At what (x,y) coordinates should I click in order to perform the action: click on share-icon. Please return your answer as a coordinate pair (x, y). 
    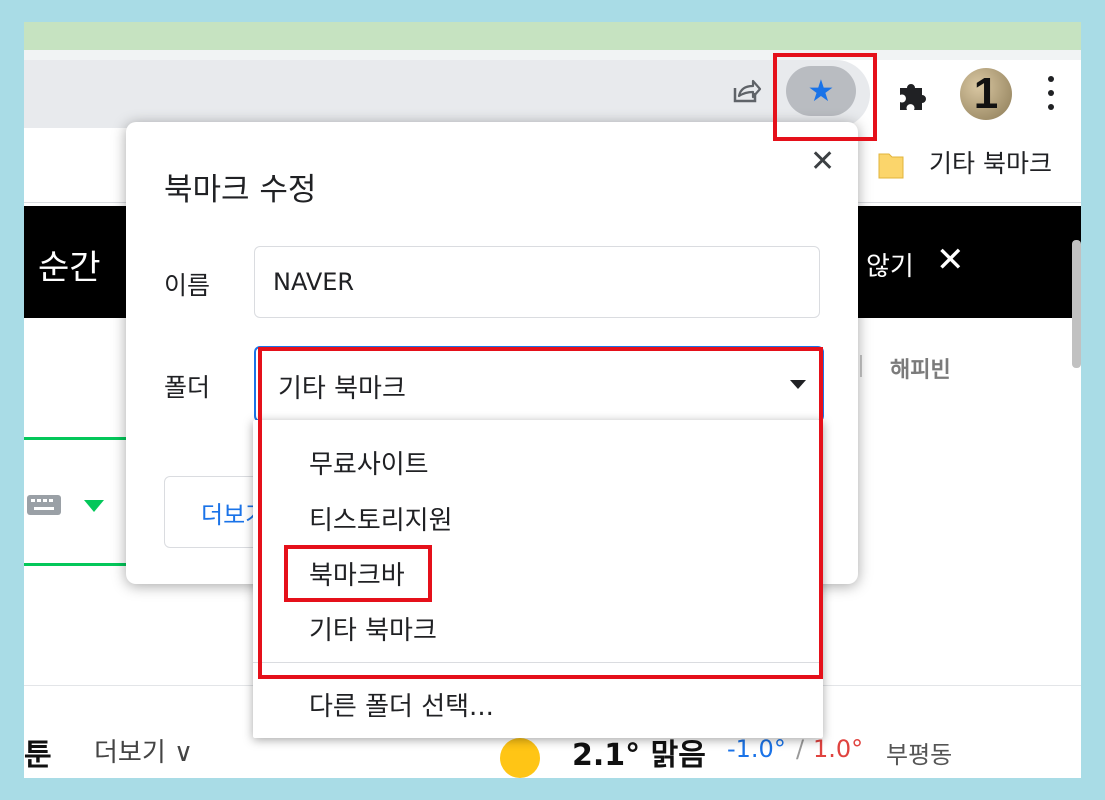
    Looking at the image, I should click on (746, 91).